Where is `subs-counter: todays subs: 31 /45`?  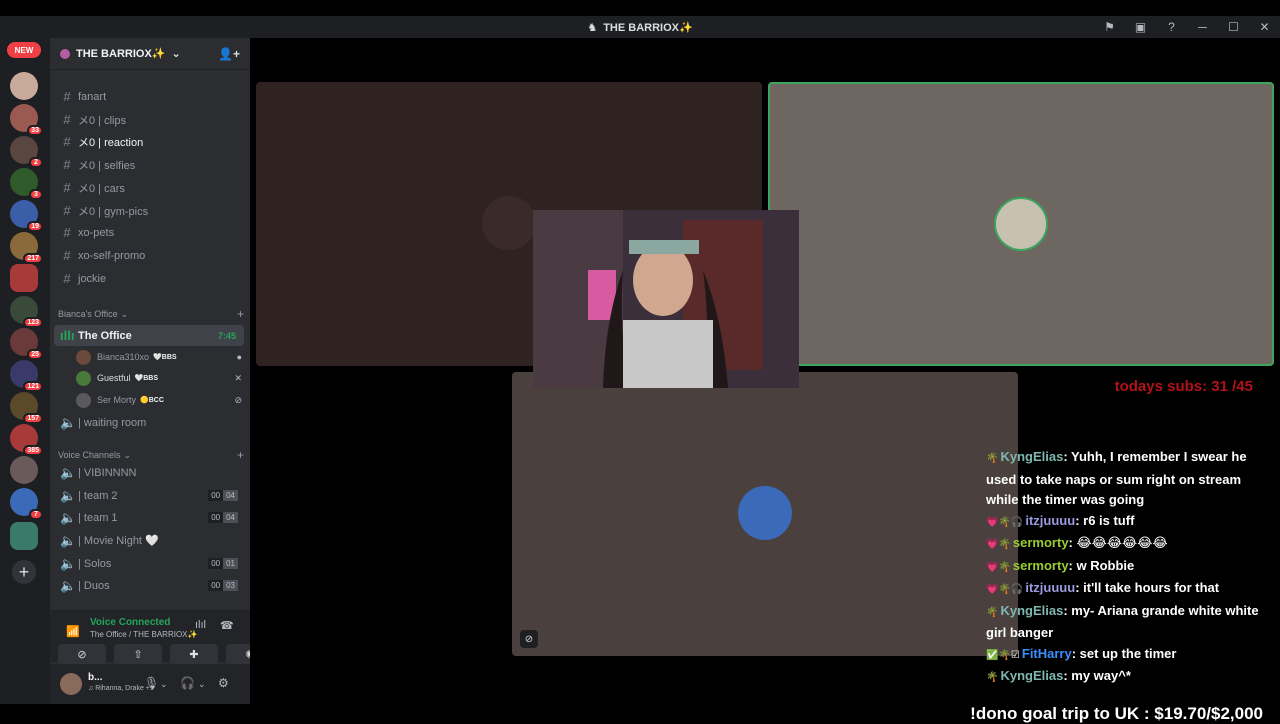 subs-counter: todays subs: 31 /45 is located at coordinates (1183, 386).